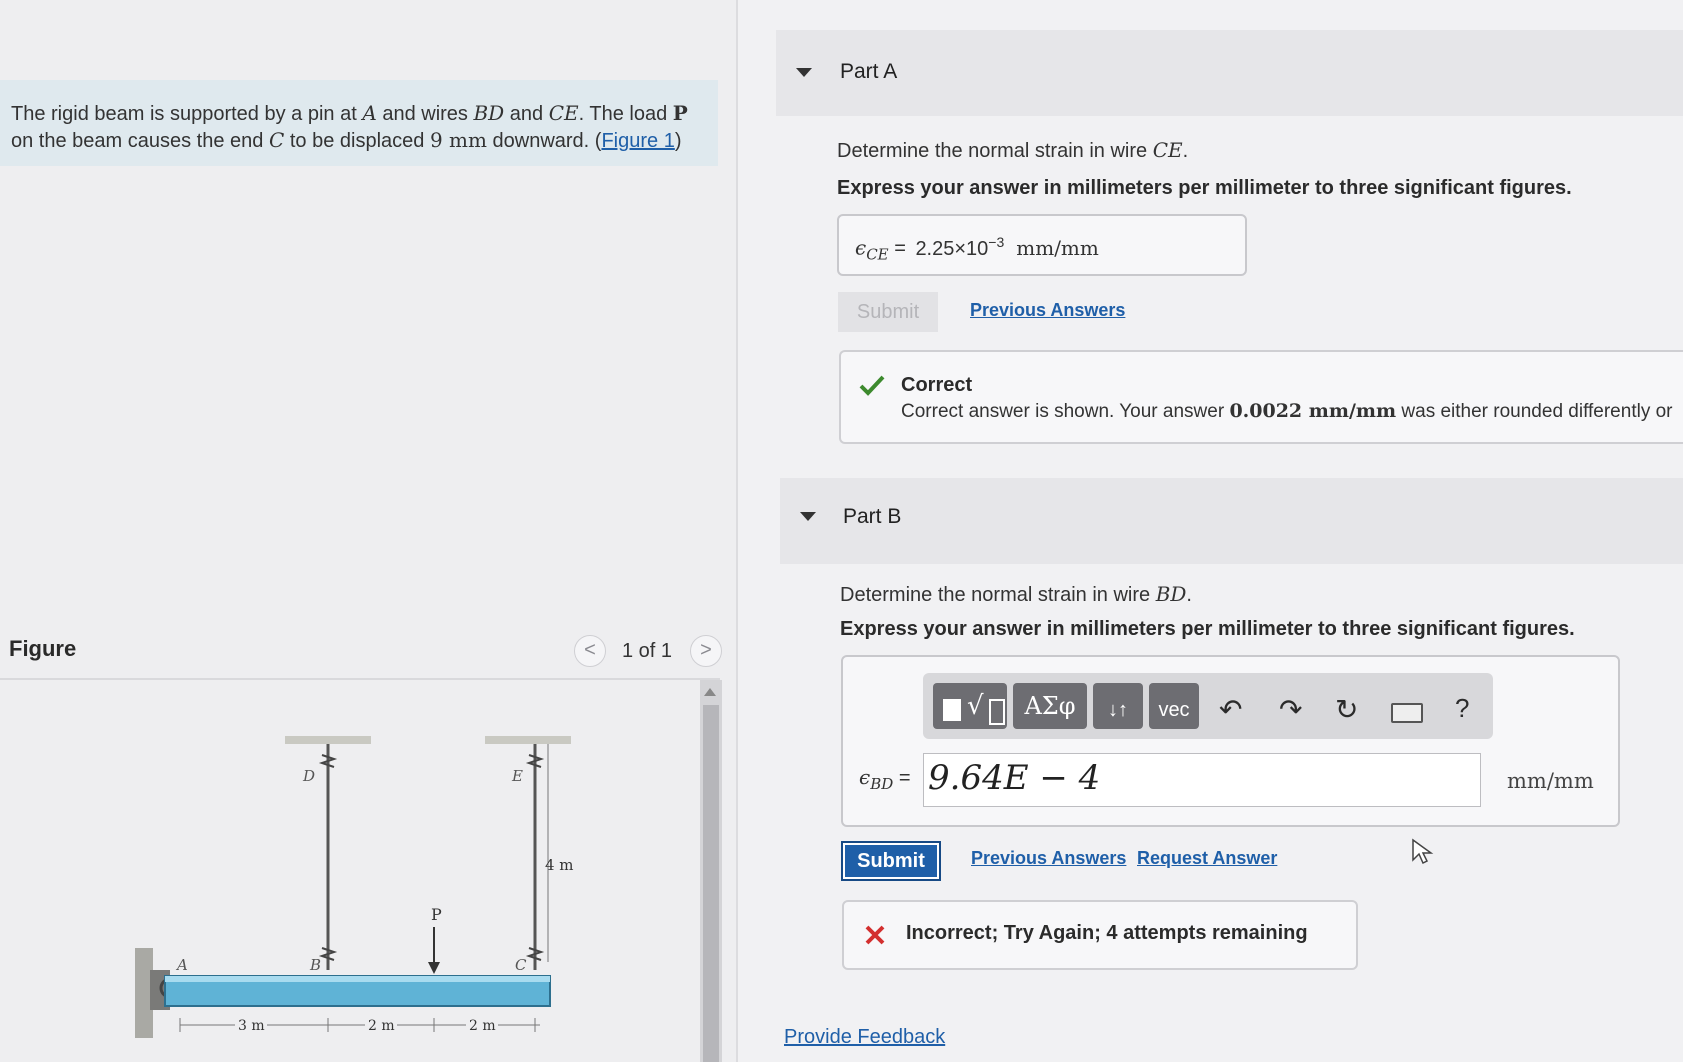  Describe the element at coordinates (354, 887) in the screenshot. I see `beam-figure: P A B C D E 4 m 3 m 2 m 2 m` at that location.